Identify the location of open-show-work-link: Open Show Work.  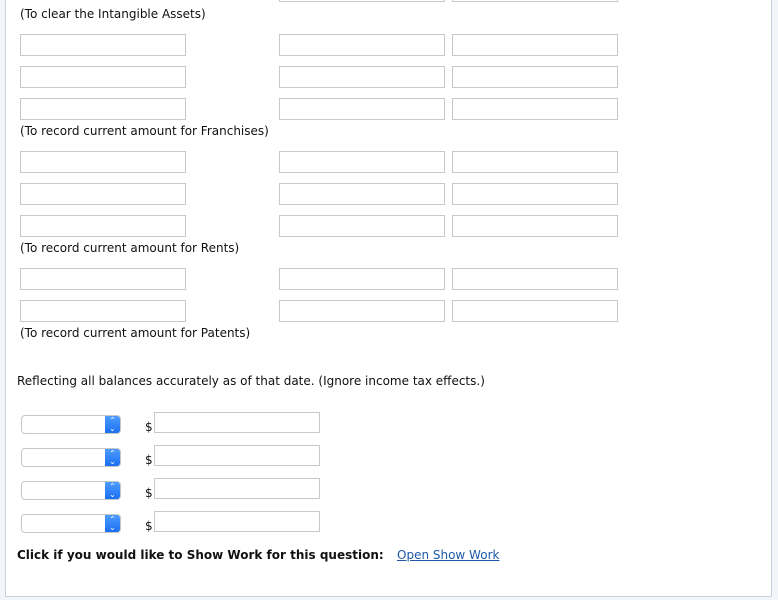
(448, 555).